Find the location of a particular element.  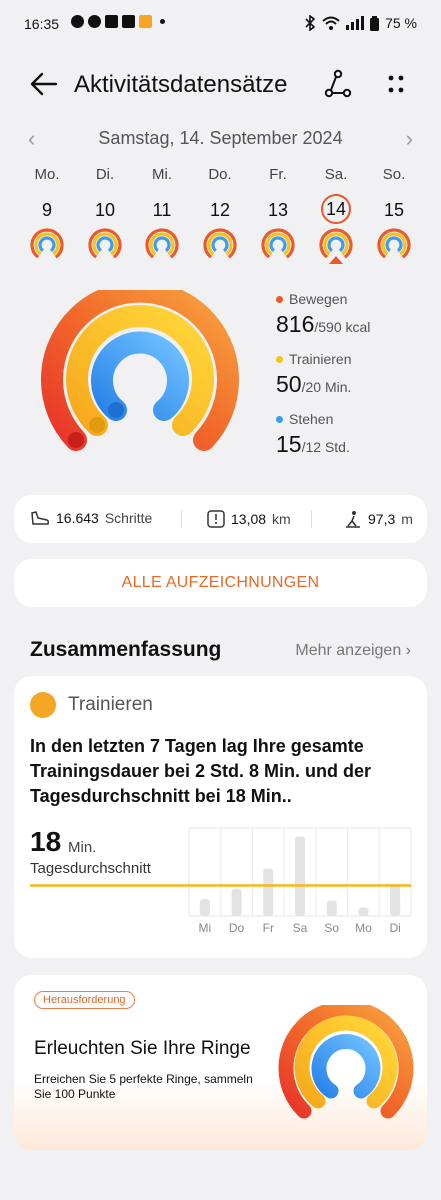

day-number: 14 is located at coordinates (336, 209).